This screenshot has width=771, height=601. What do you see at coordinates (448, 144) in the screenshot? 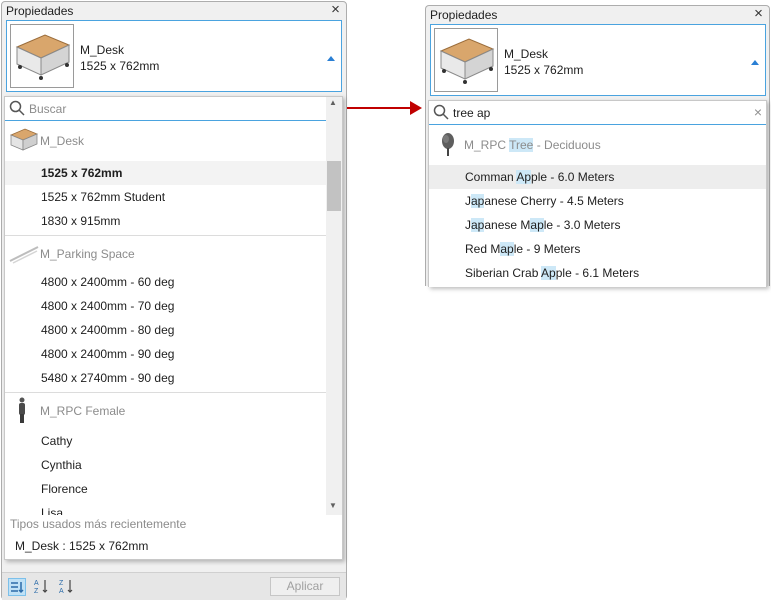
I see `tree-icon` at bounding box center [448, 144].